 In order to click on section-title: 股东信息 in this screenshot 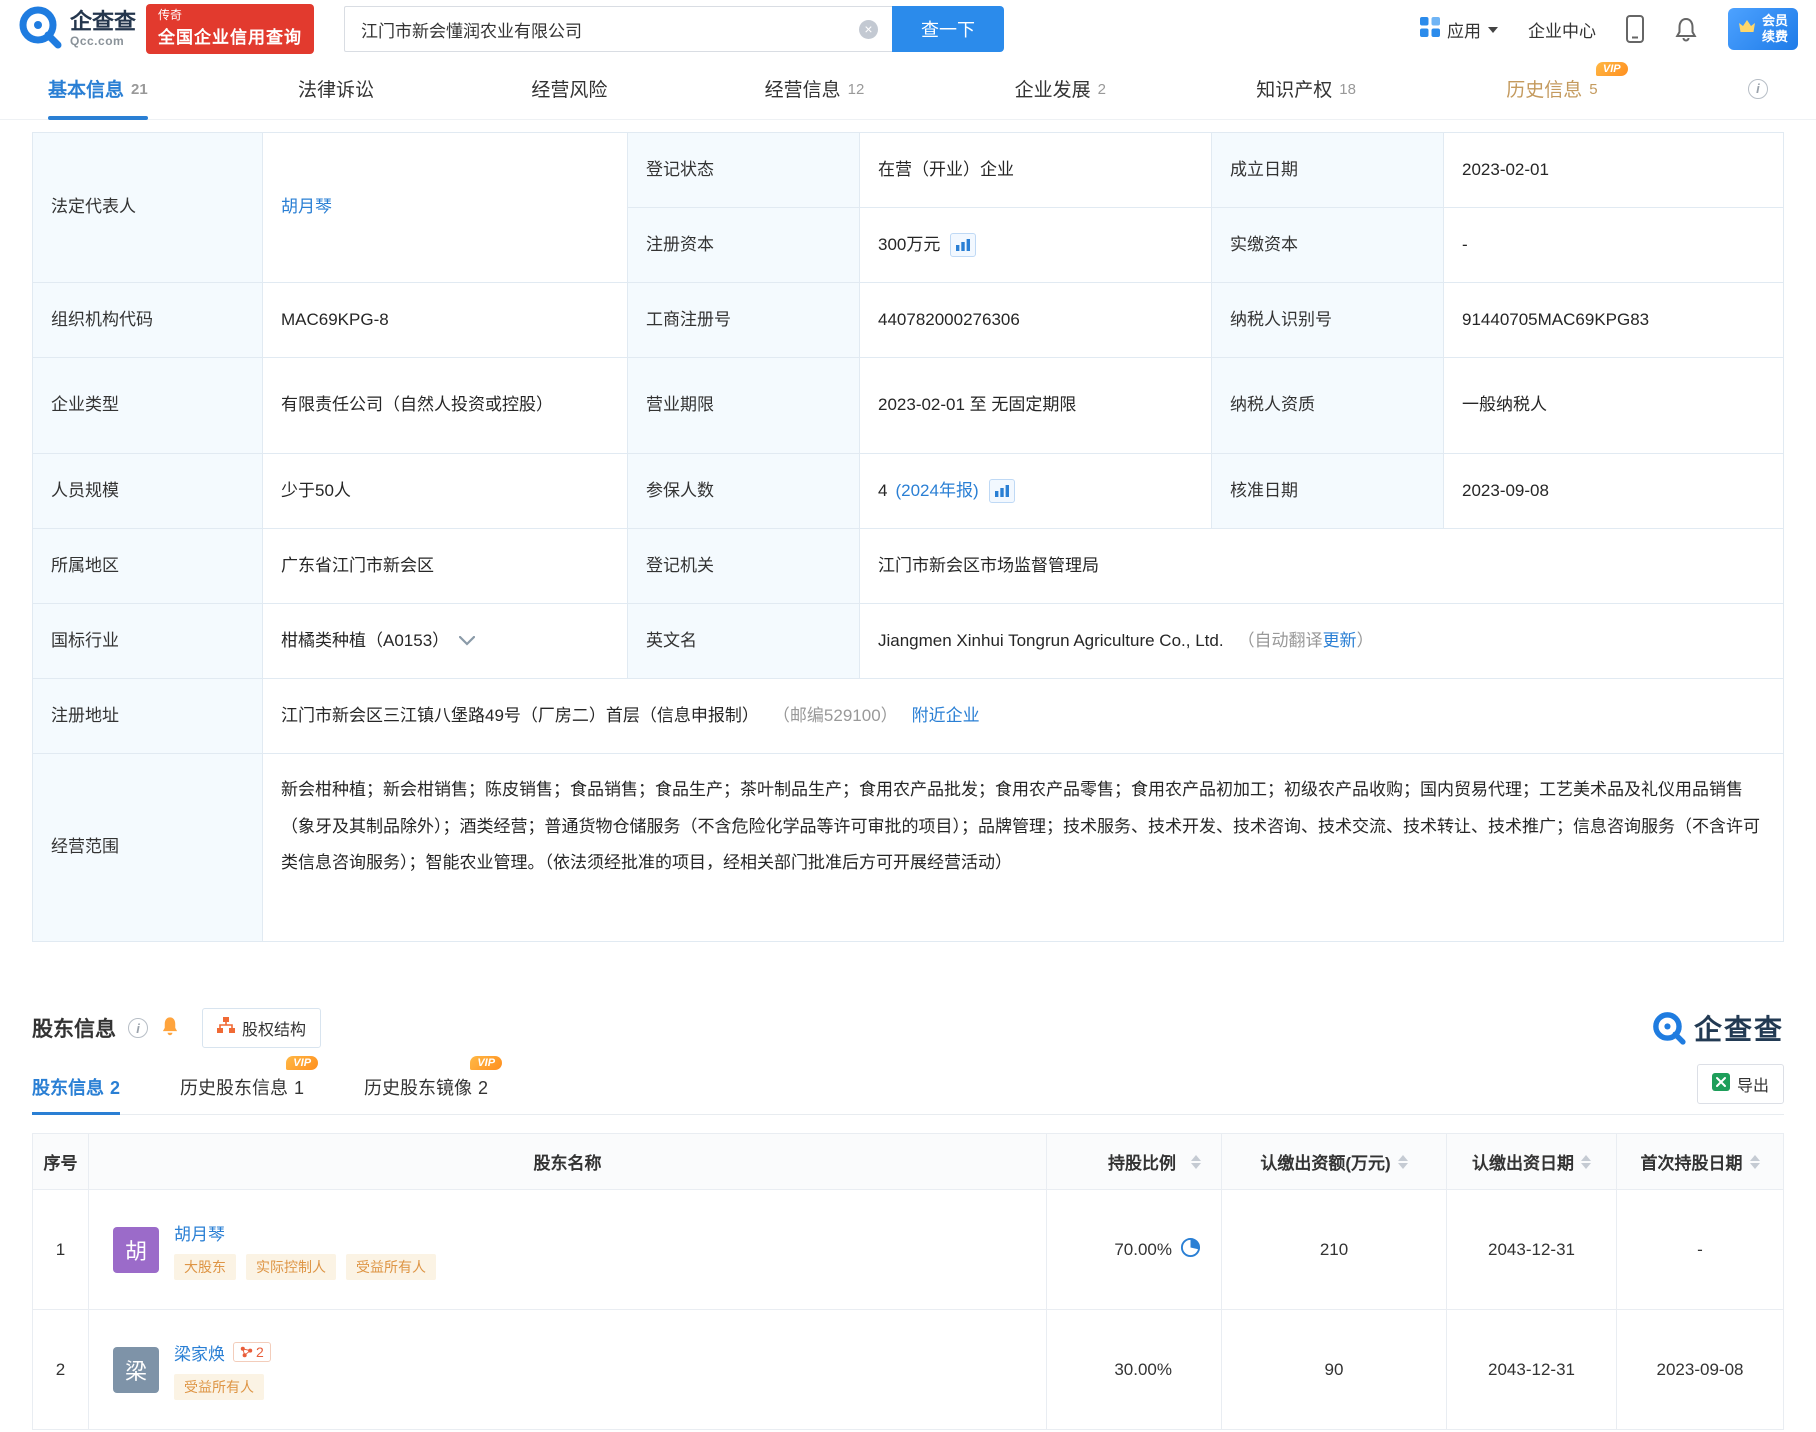, I will do `click(74, 1029)`.